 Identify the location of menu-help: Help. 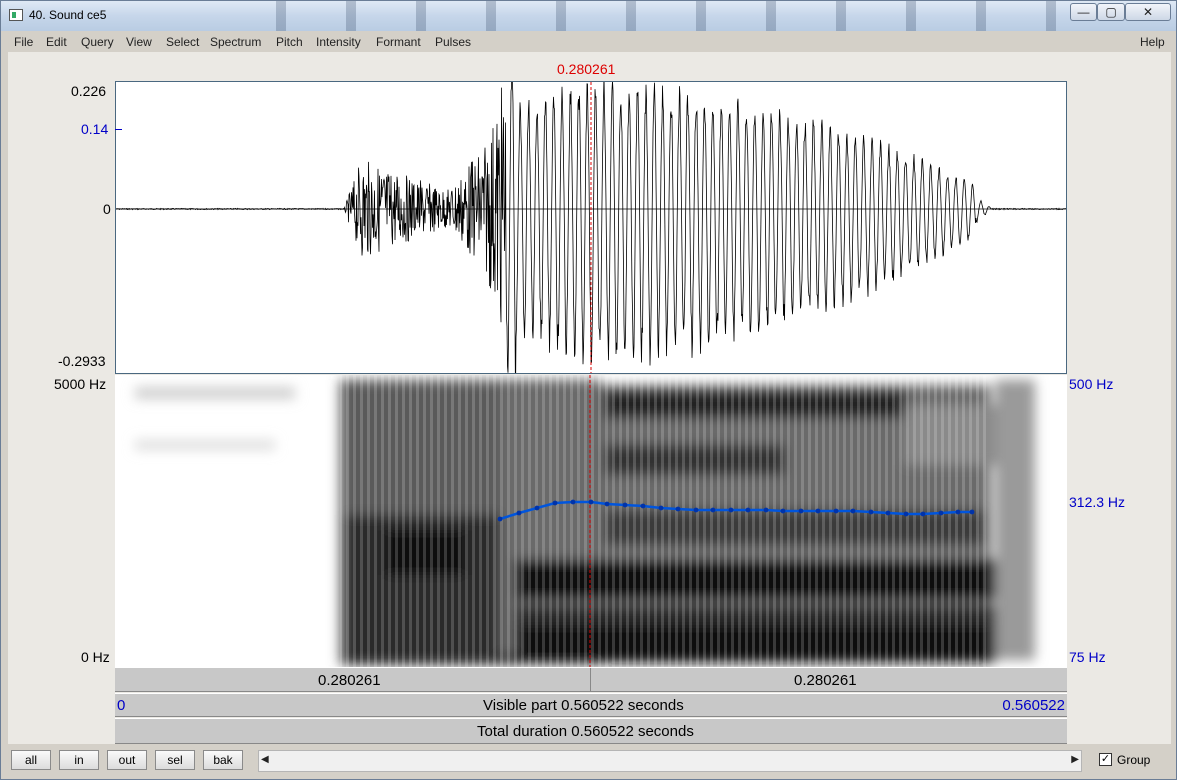
(1152, 42).